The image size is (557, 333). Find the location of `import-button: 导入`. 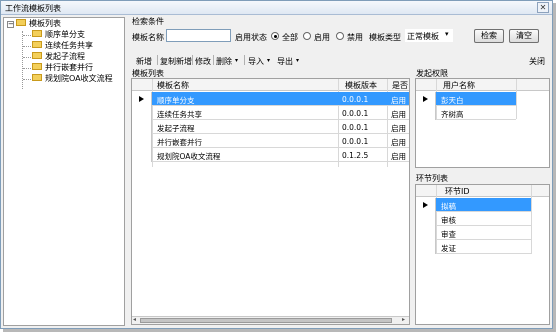

import-button: 导入 is located at coordinates (256, 61).